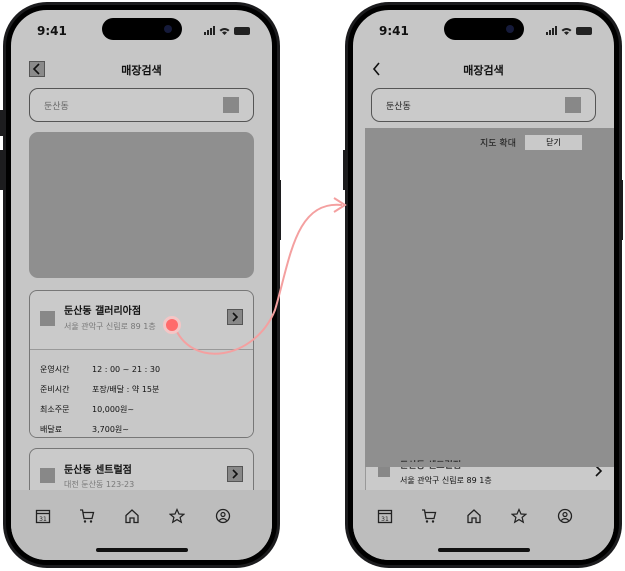 The image size is (625, 571). I want to click on detail-row-hours: 운영시간 12 : 00 ~ 21 : 30, so click(100, 369).